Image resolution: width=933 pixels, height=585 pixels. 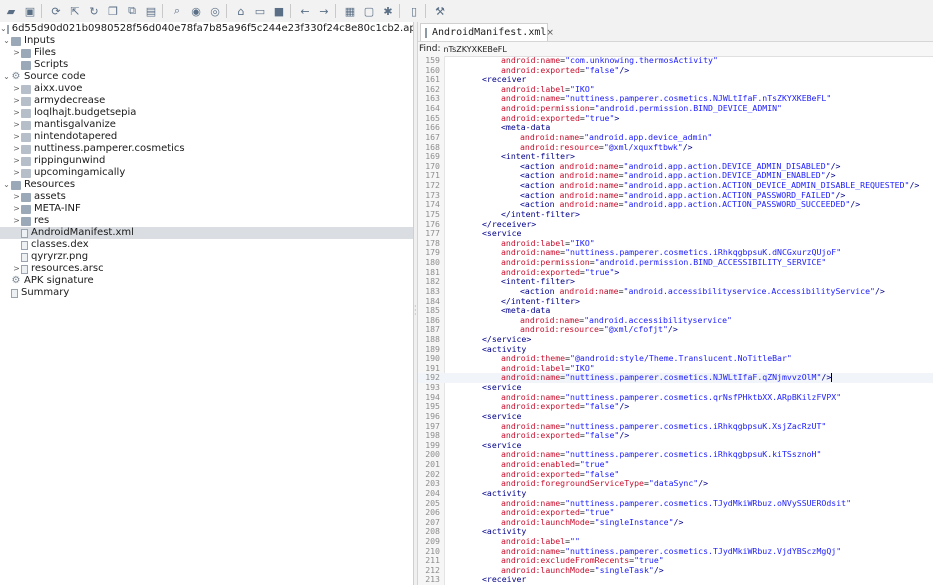 I want to click on tree-item-label: upcomingamically, so click(x=80, y=172).